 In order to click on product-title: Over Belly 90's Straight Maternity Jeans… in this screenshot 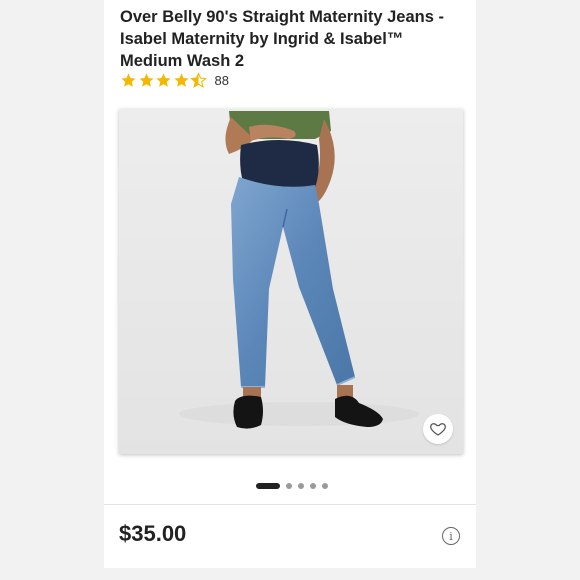, I will do `click(295, 39)`.